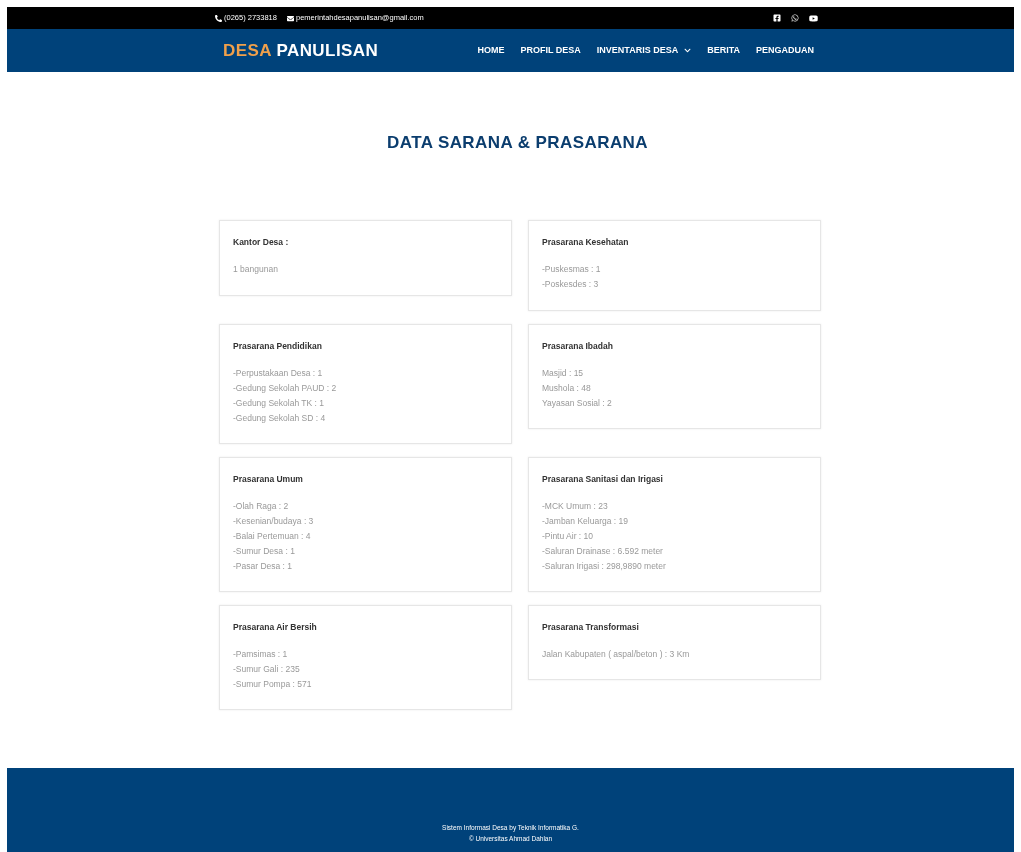 This screenshot has height=852, width=1021. What do you see at coordinates (268, 479) in the screenshot?
I see `card-title: Prasarana Umum` at bounding box center [268, 479].